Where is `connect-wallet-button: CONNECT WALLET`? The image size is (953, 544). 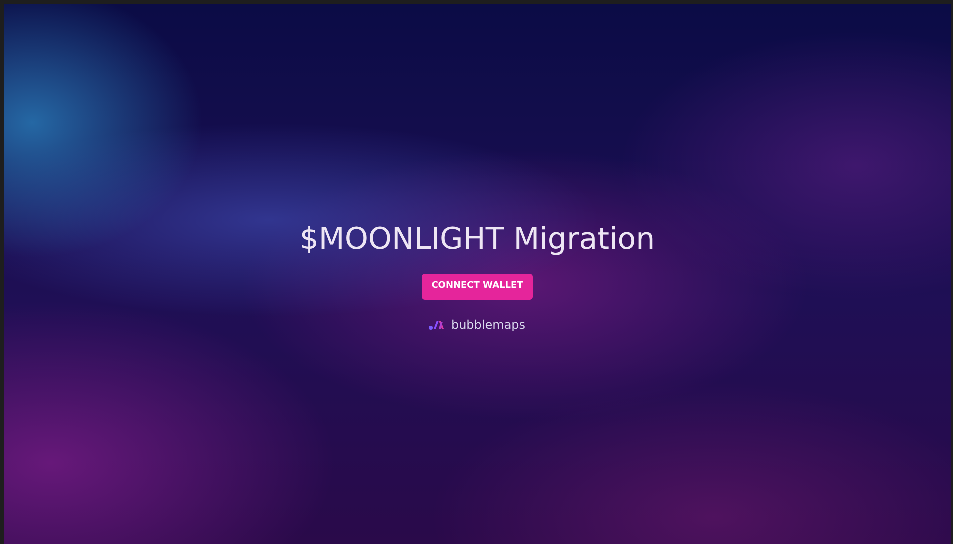 connect-wallet-button: CONNECT WALLET is located at coordinates (478, 287).